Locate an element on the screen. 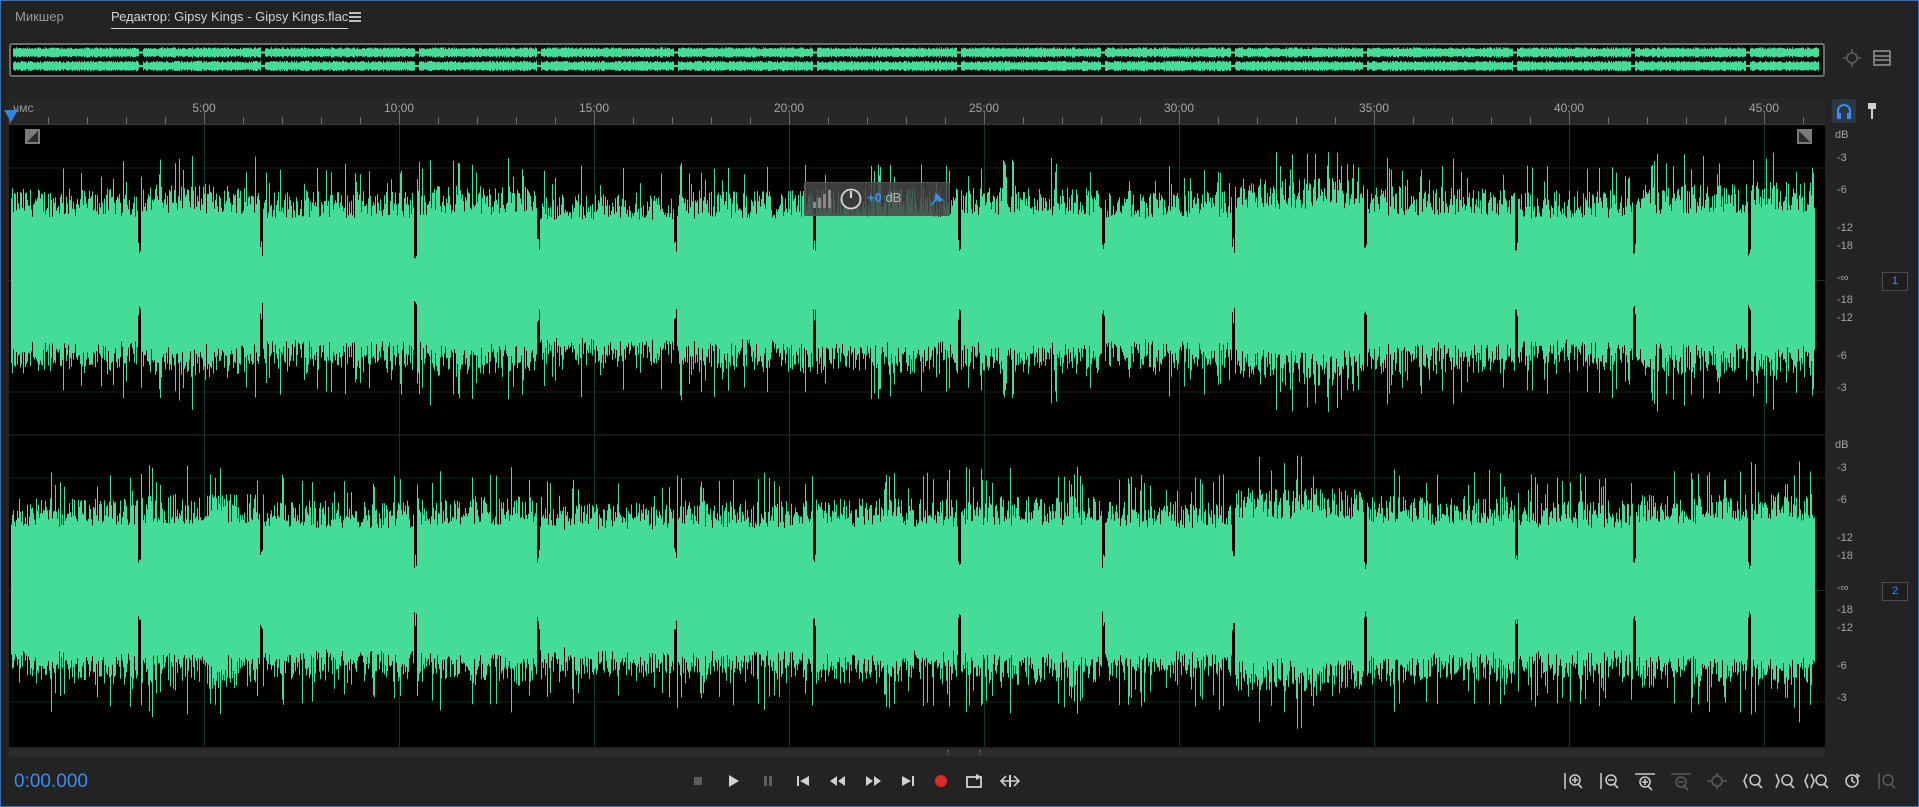 This screenshot has height=807, width=1919. zoom-selection-icon is located at coordinates (1717, 781).